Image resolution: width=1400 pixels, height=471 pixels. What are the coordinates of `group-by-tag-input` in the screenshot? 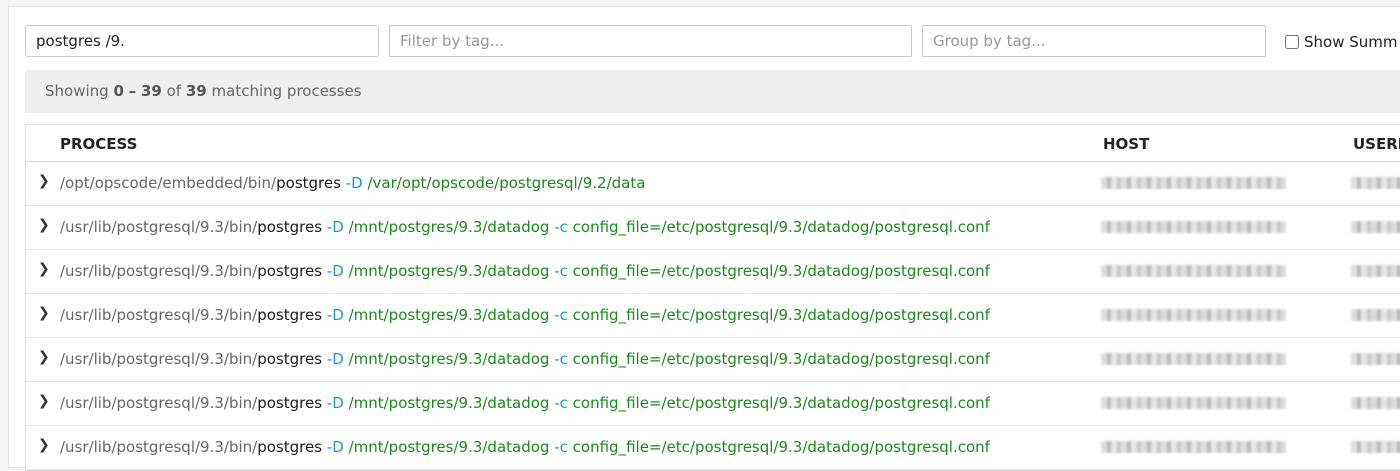 It's located at (1094, 41).